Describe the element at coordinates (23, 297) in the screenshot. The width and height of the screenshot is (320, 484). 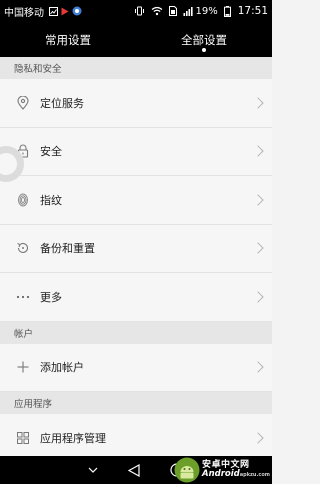
I see `more-dots-icon` at that location.